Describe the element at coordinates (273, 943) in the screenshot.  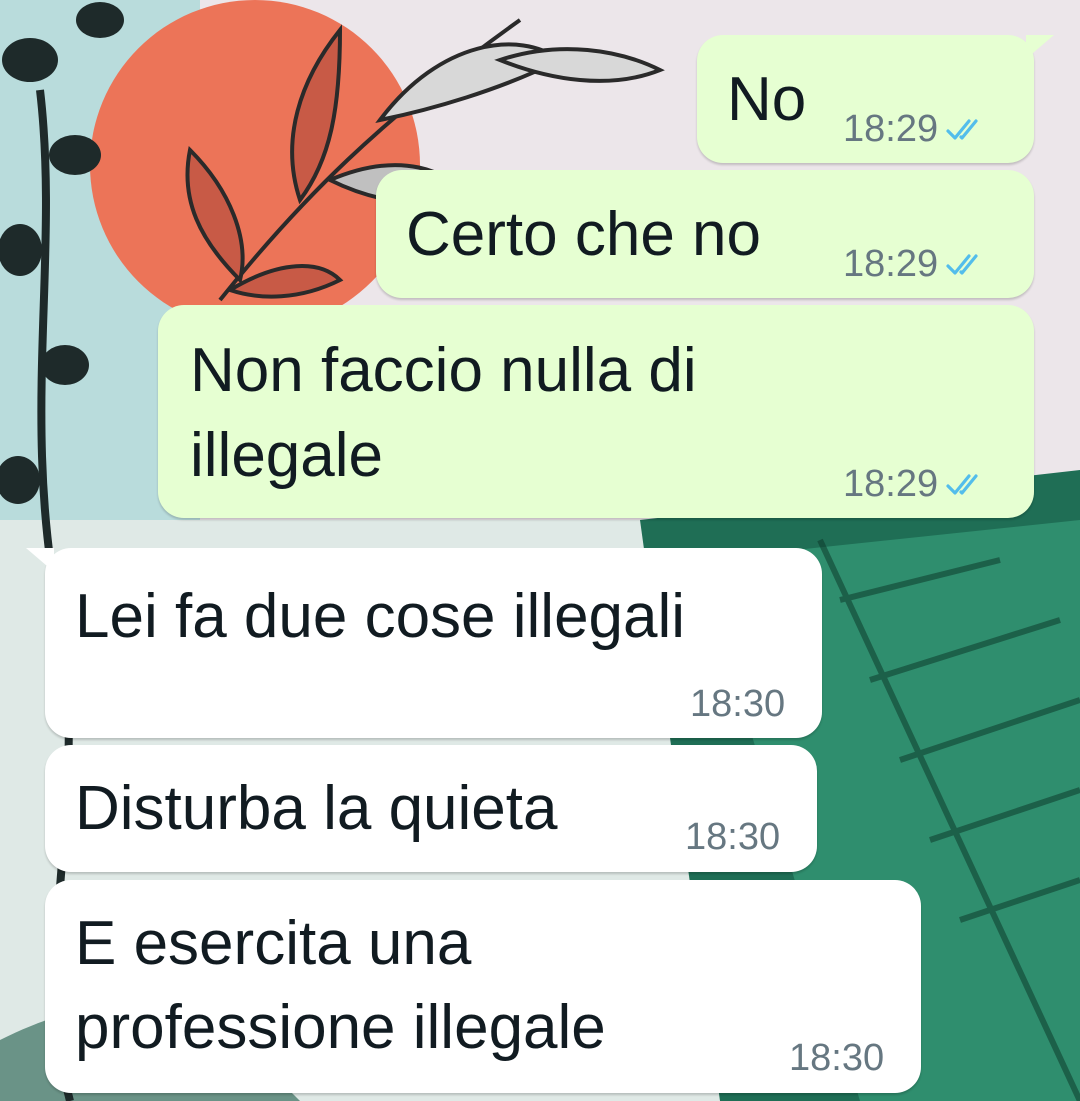
I see `message-text-line-1: E esercita una` at that location.